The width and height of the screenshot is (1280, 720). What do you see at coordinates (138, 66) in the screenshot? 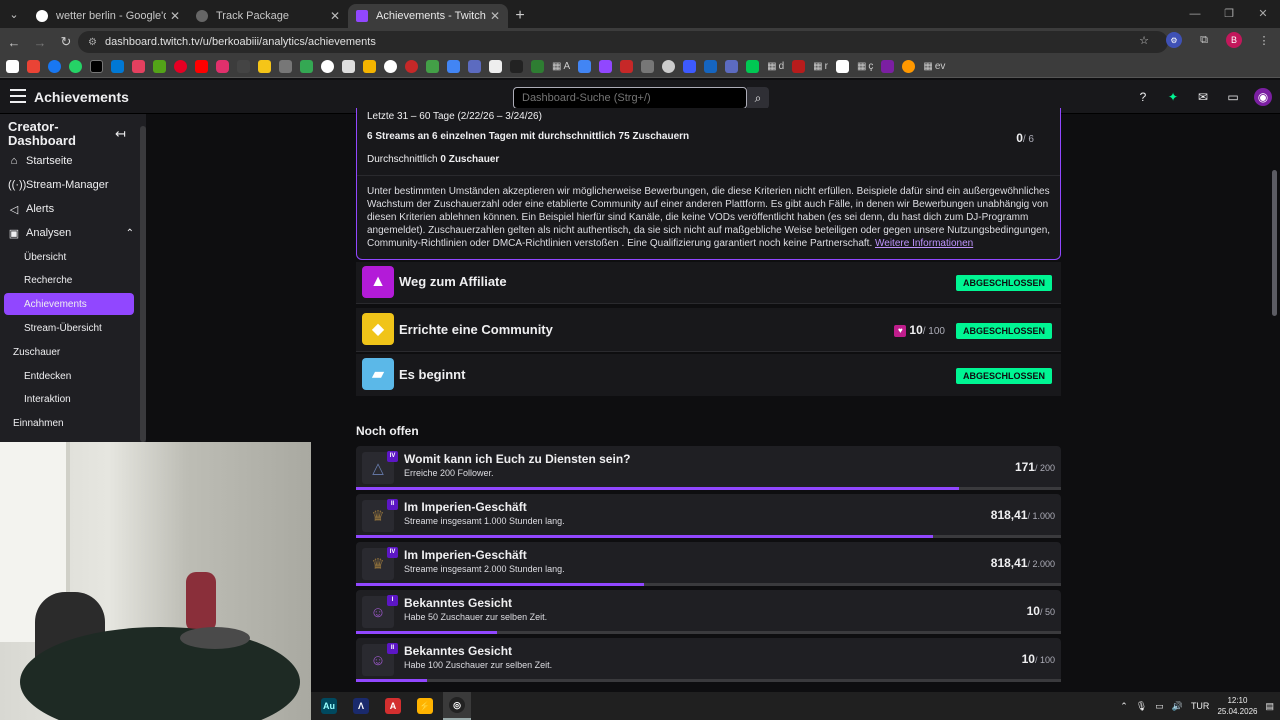
I see `bookmark-instagram-icon` at bounding box center [138, 66].